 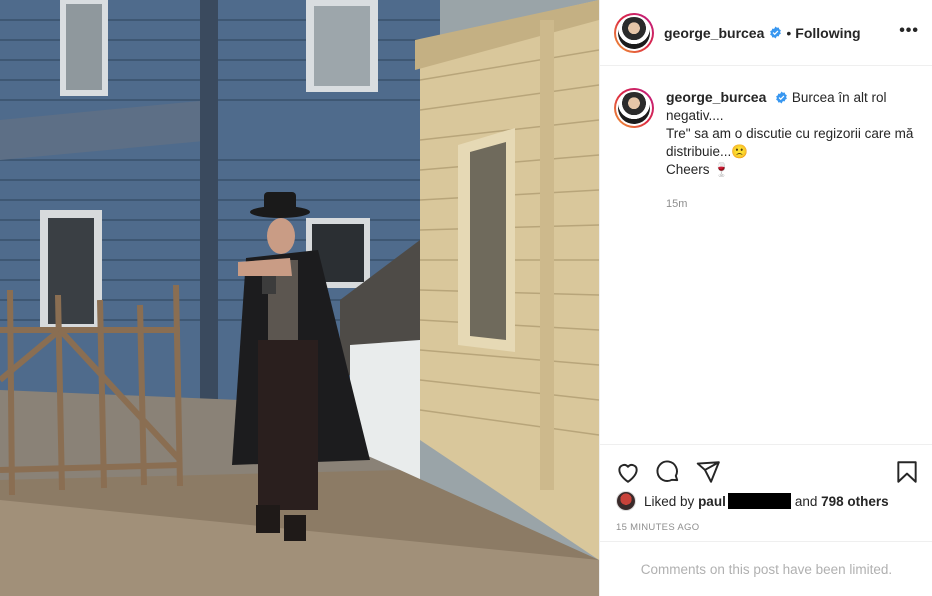 What do you see at coordinates (676, 204) in the screenshot?
I see `comment-timestamp: 15m` at bounding box center [676, 204].